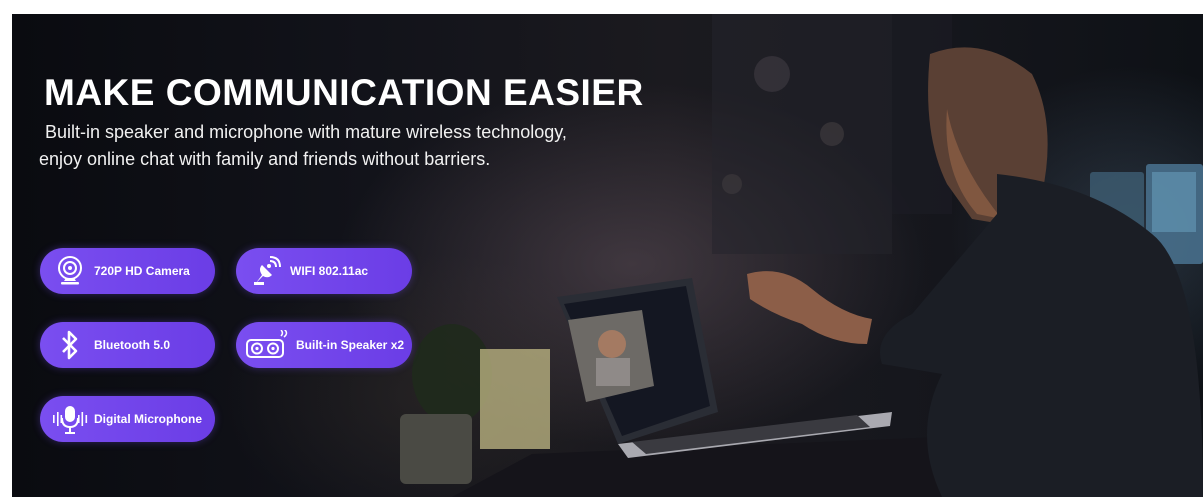  I want to click on feature-pill-camera: 720P HD Camera, so click(127, 271).